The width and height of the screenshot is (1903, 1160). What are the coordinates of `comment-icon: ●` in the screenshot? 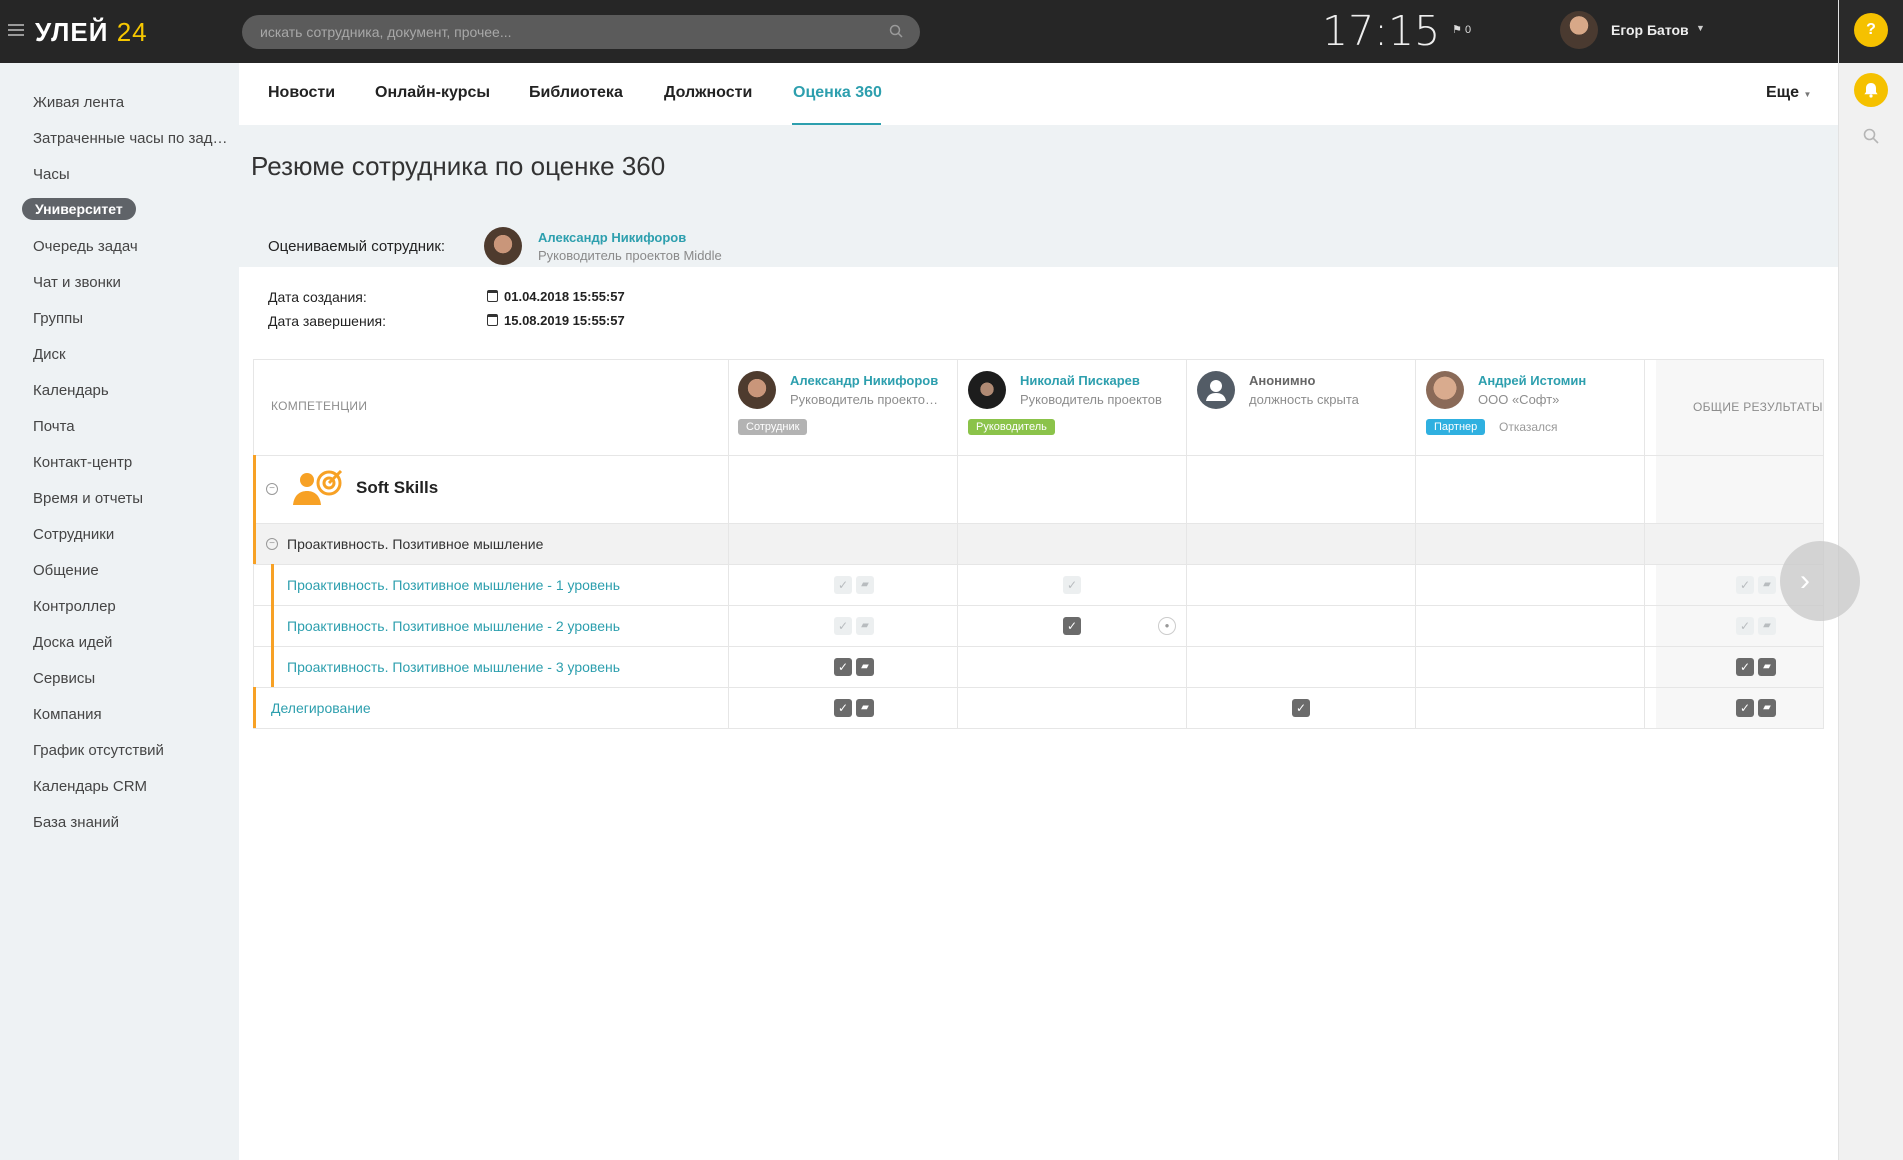 It's located at (1167, 626).